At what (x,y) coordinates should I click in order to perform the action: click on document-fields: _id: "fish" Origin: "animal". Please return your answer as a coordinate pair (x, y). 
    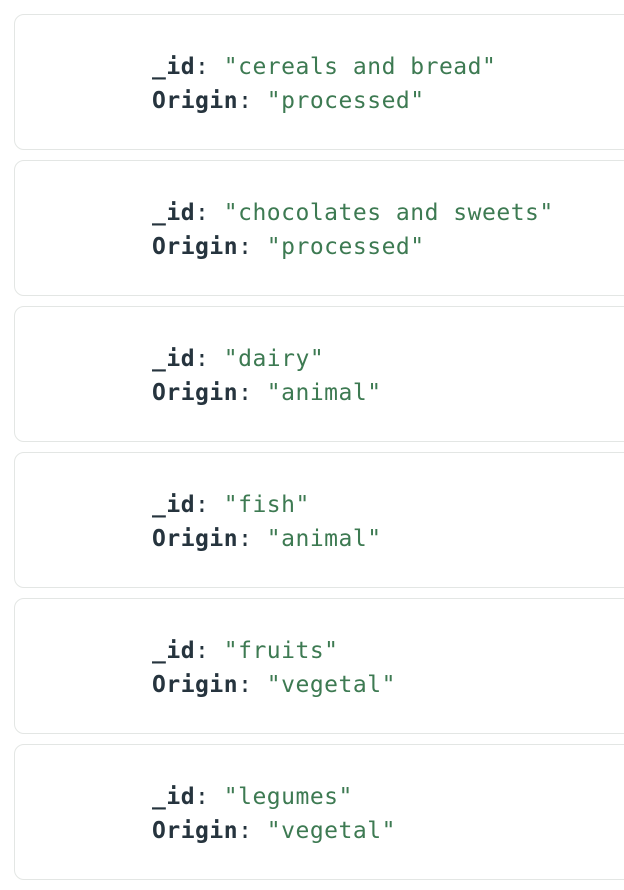
    Looking at the image, I should click on (267, 524).